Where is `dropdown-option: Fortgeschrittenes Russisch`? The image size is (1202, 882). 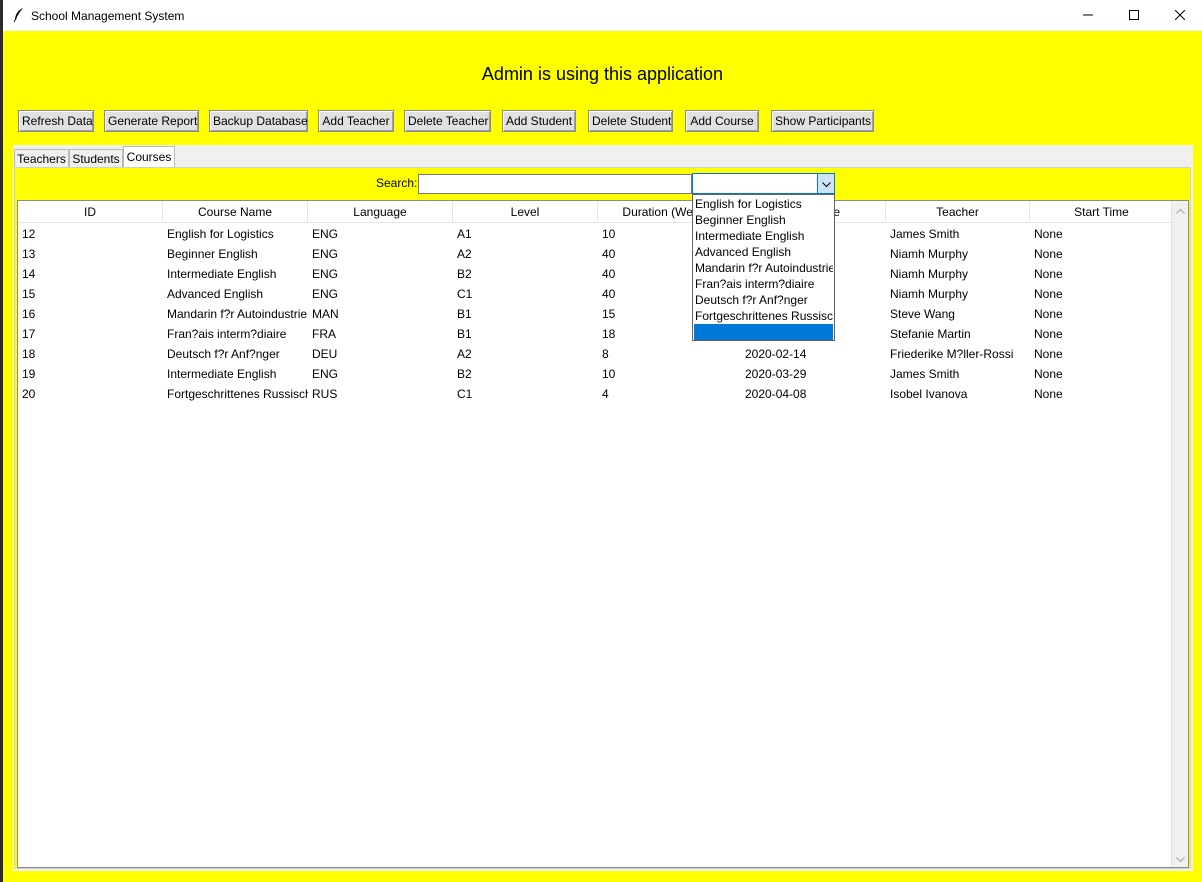
dropdown-option: Fortgeschrittenes Russisch is located at coordinates (763, 316).